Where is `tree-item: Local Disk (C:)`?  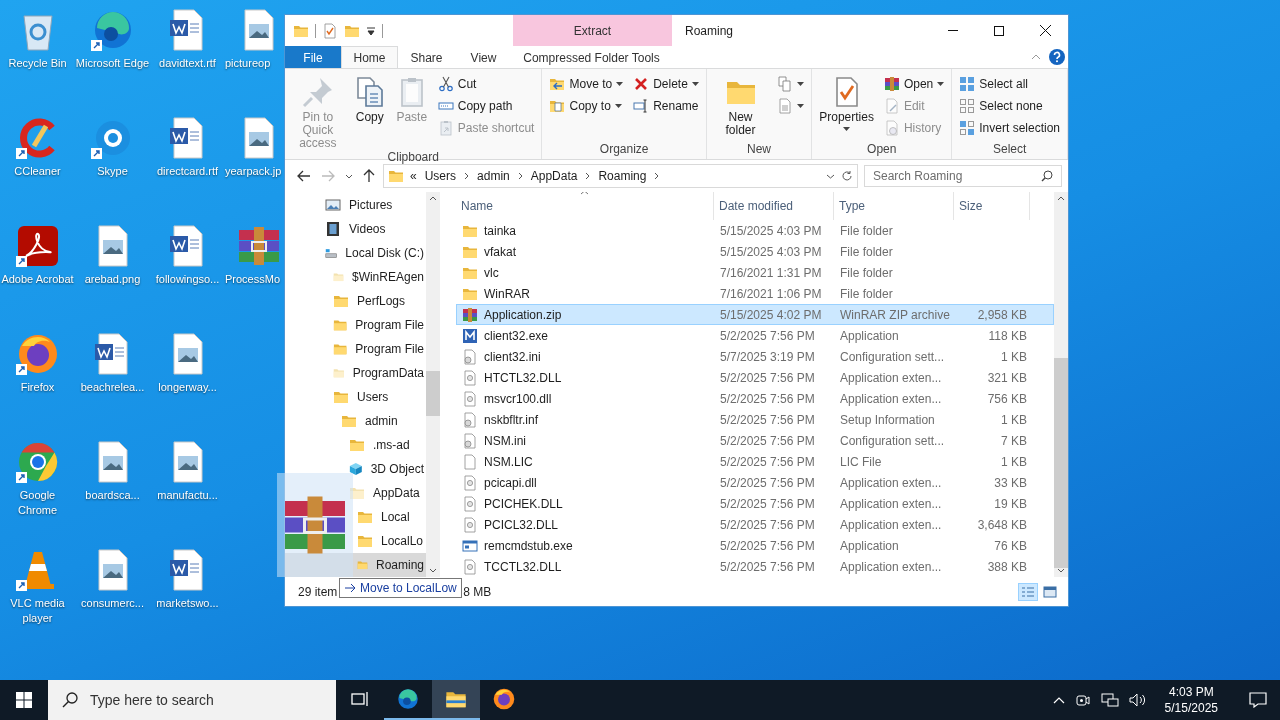 tree-item: Local Disk (C:) is located at coordinates (355, 253).